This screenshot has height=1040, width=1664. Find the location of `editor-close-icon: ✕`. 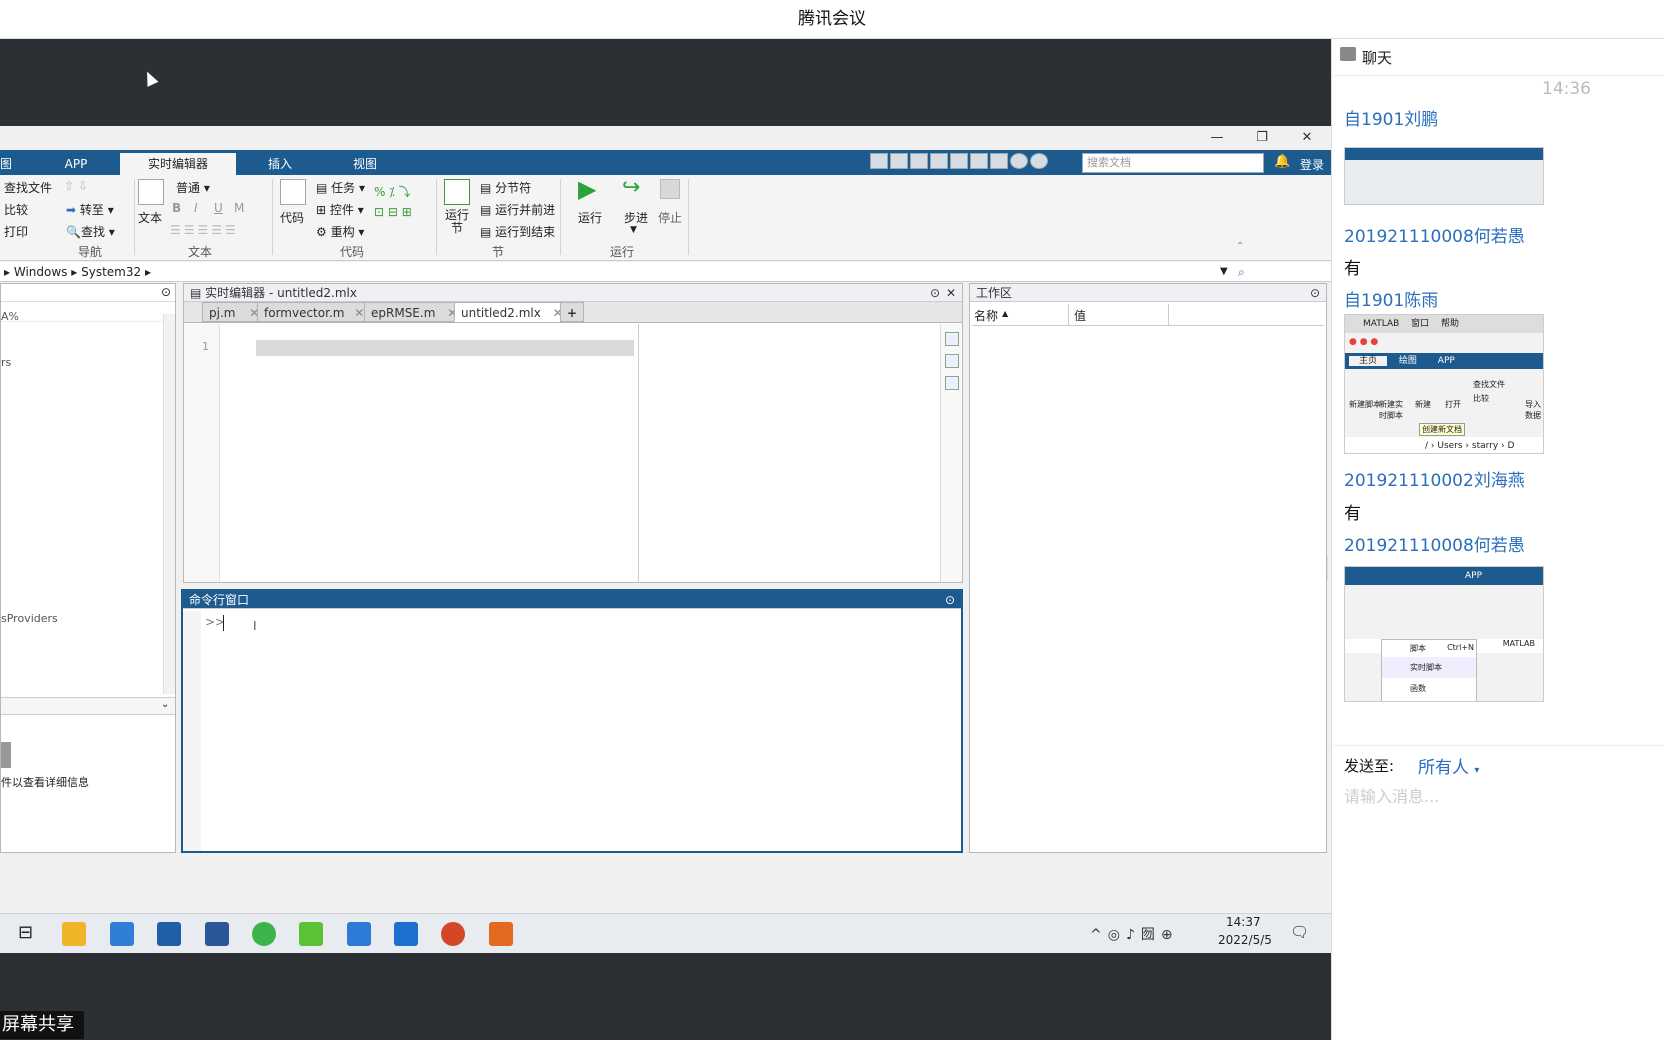

editor-close-icon: ✕ is located at coordinates (951, 293).